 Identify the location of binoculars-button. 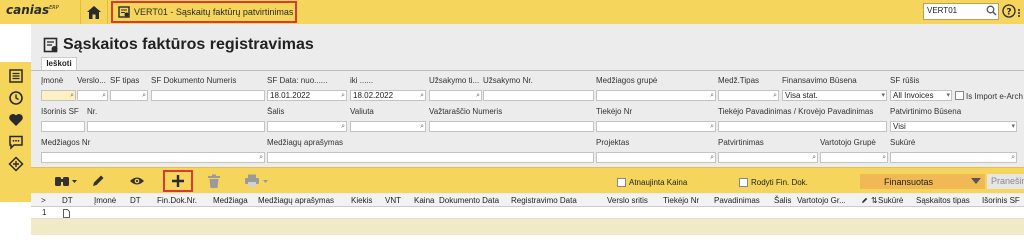
(66, 181).